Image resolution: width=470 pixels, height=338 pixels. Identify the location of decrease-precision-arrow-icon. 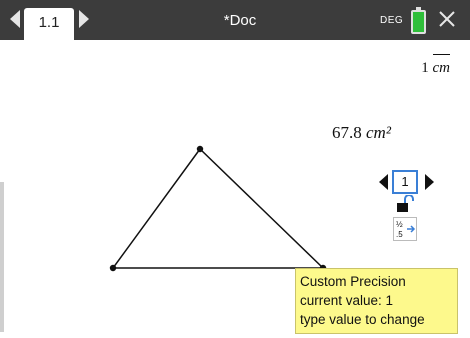
(383, 182).